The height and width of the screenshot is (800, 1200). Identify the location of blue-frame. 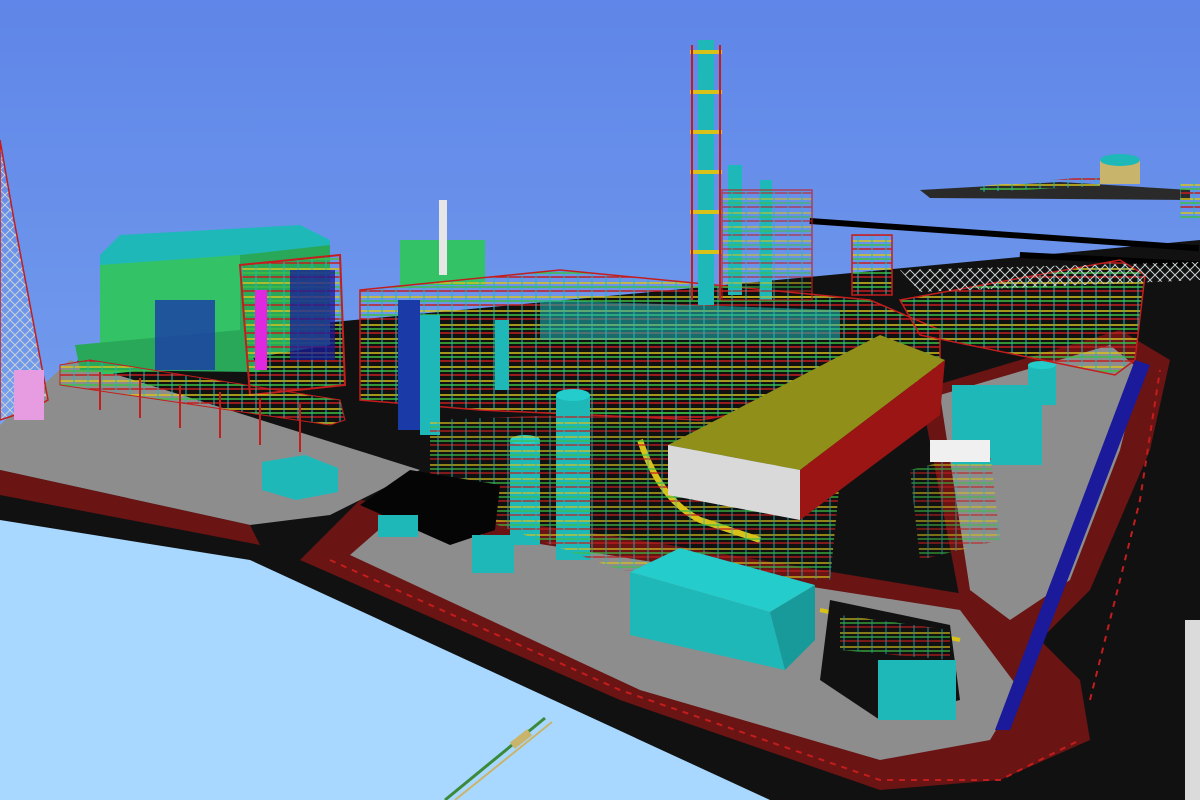
(312, 315).